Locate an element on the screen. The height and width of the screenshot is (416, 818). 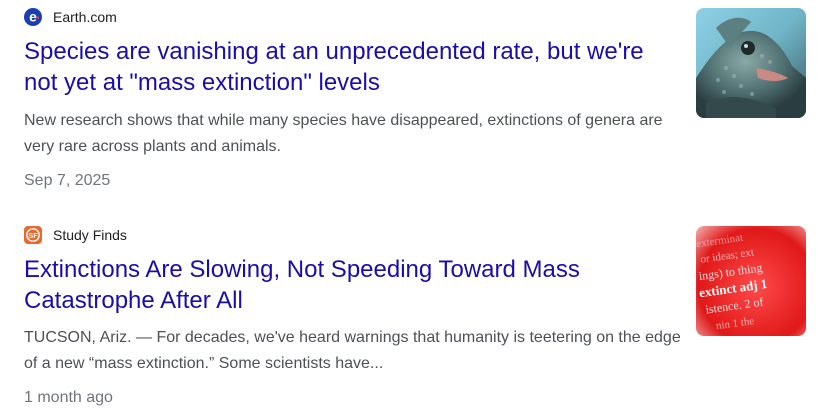
source-row: SF Study Finds is located at coordinates (75, 235).